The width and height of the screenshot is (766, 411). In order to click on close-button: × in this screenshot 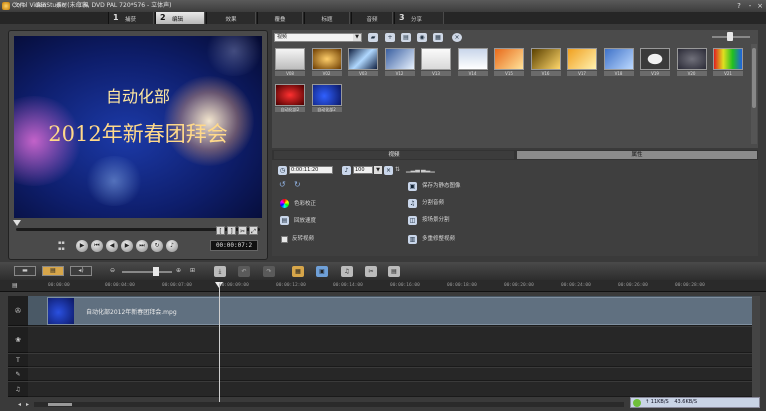, I will do `click(760, 6)`.